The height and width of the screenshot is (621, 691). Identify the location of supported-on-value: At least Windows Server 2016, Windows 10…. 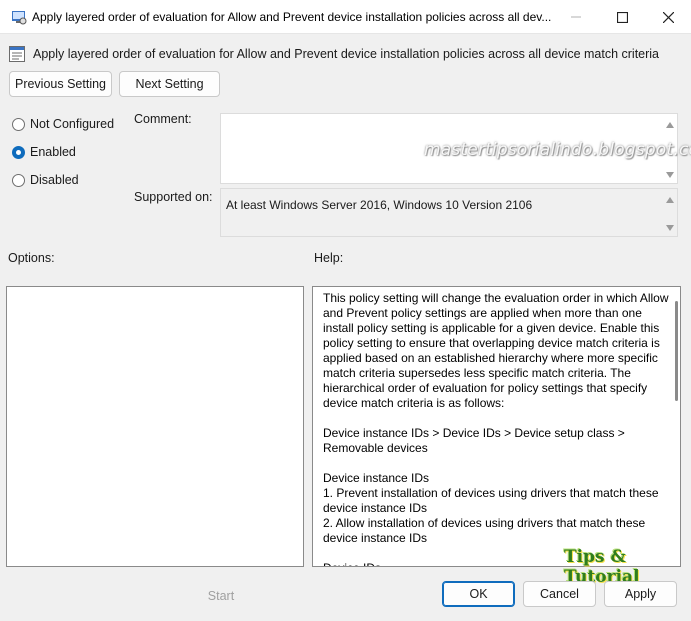
(379, 205).